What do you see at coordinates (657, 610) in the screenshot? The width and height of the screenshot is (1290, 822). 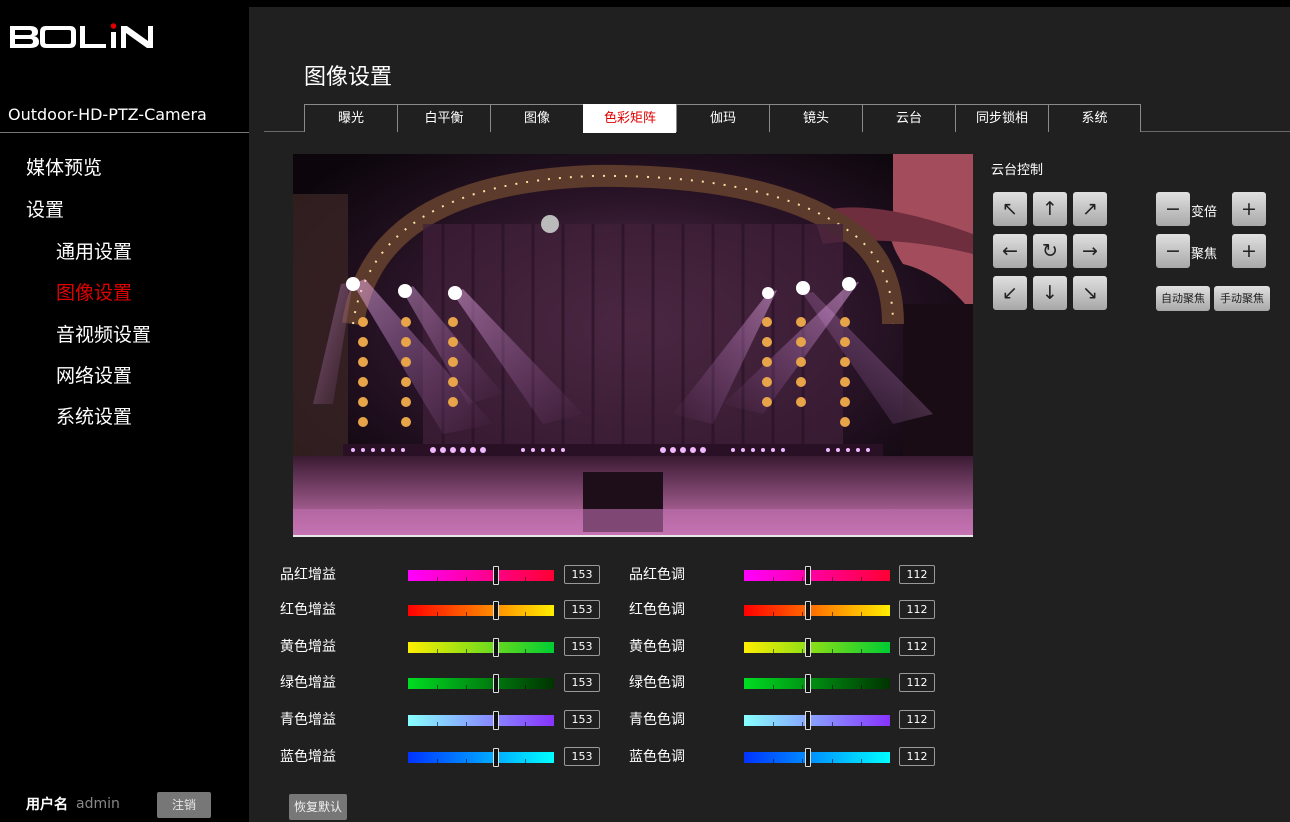 I see `slider-label: 红色色调` at bounding box center [657, 610].